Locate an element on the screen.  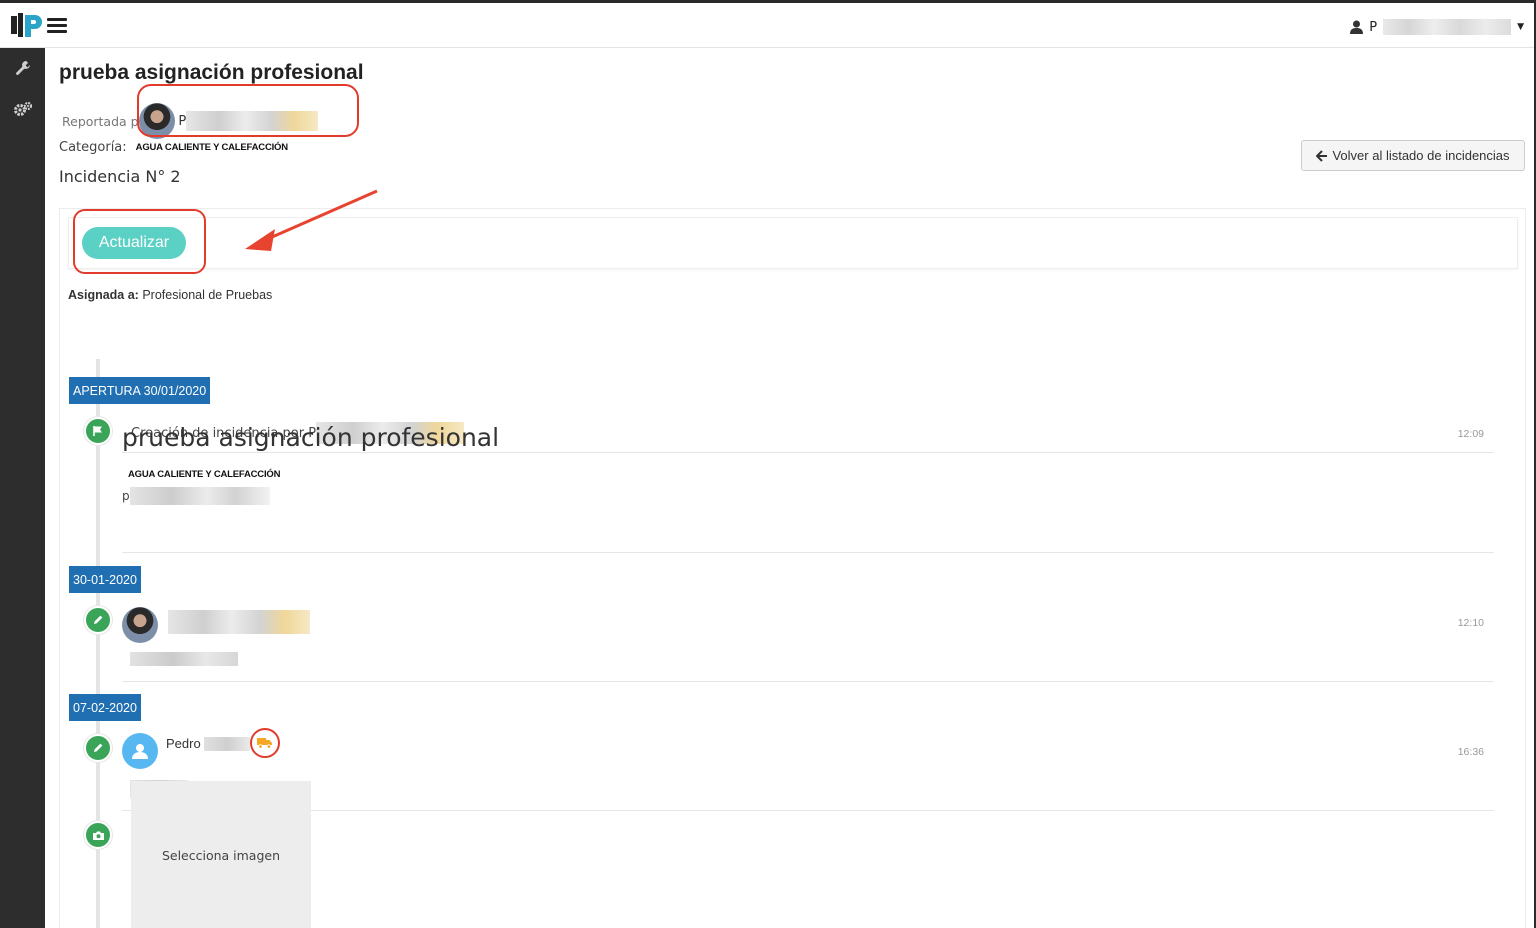
professional-badge is located at coordinates (265, 743).